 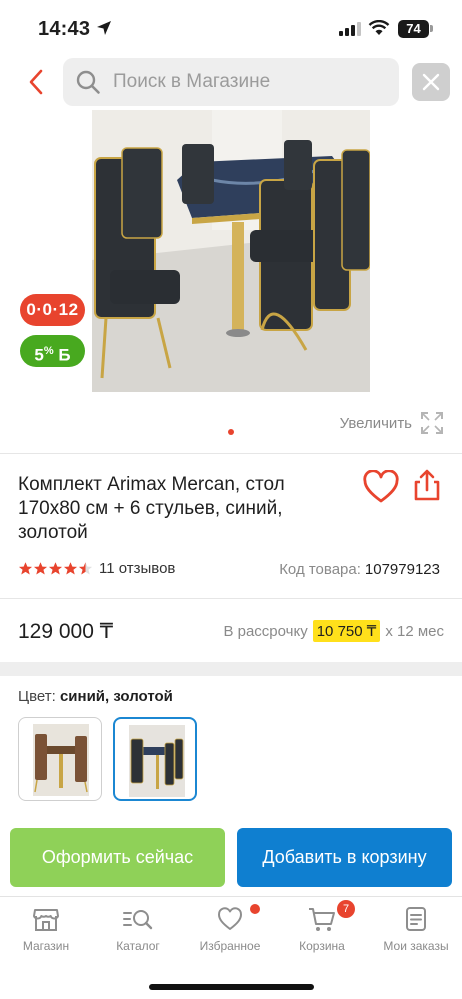 I want to click on rating-stars, so click(x=55, y=568).